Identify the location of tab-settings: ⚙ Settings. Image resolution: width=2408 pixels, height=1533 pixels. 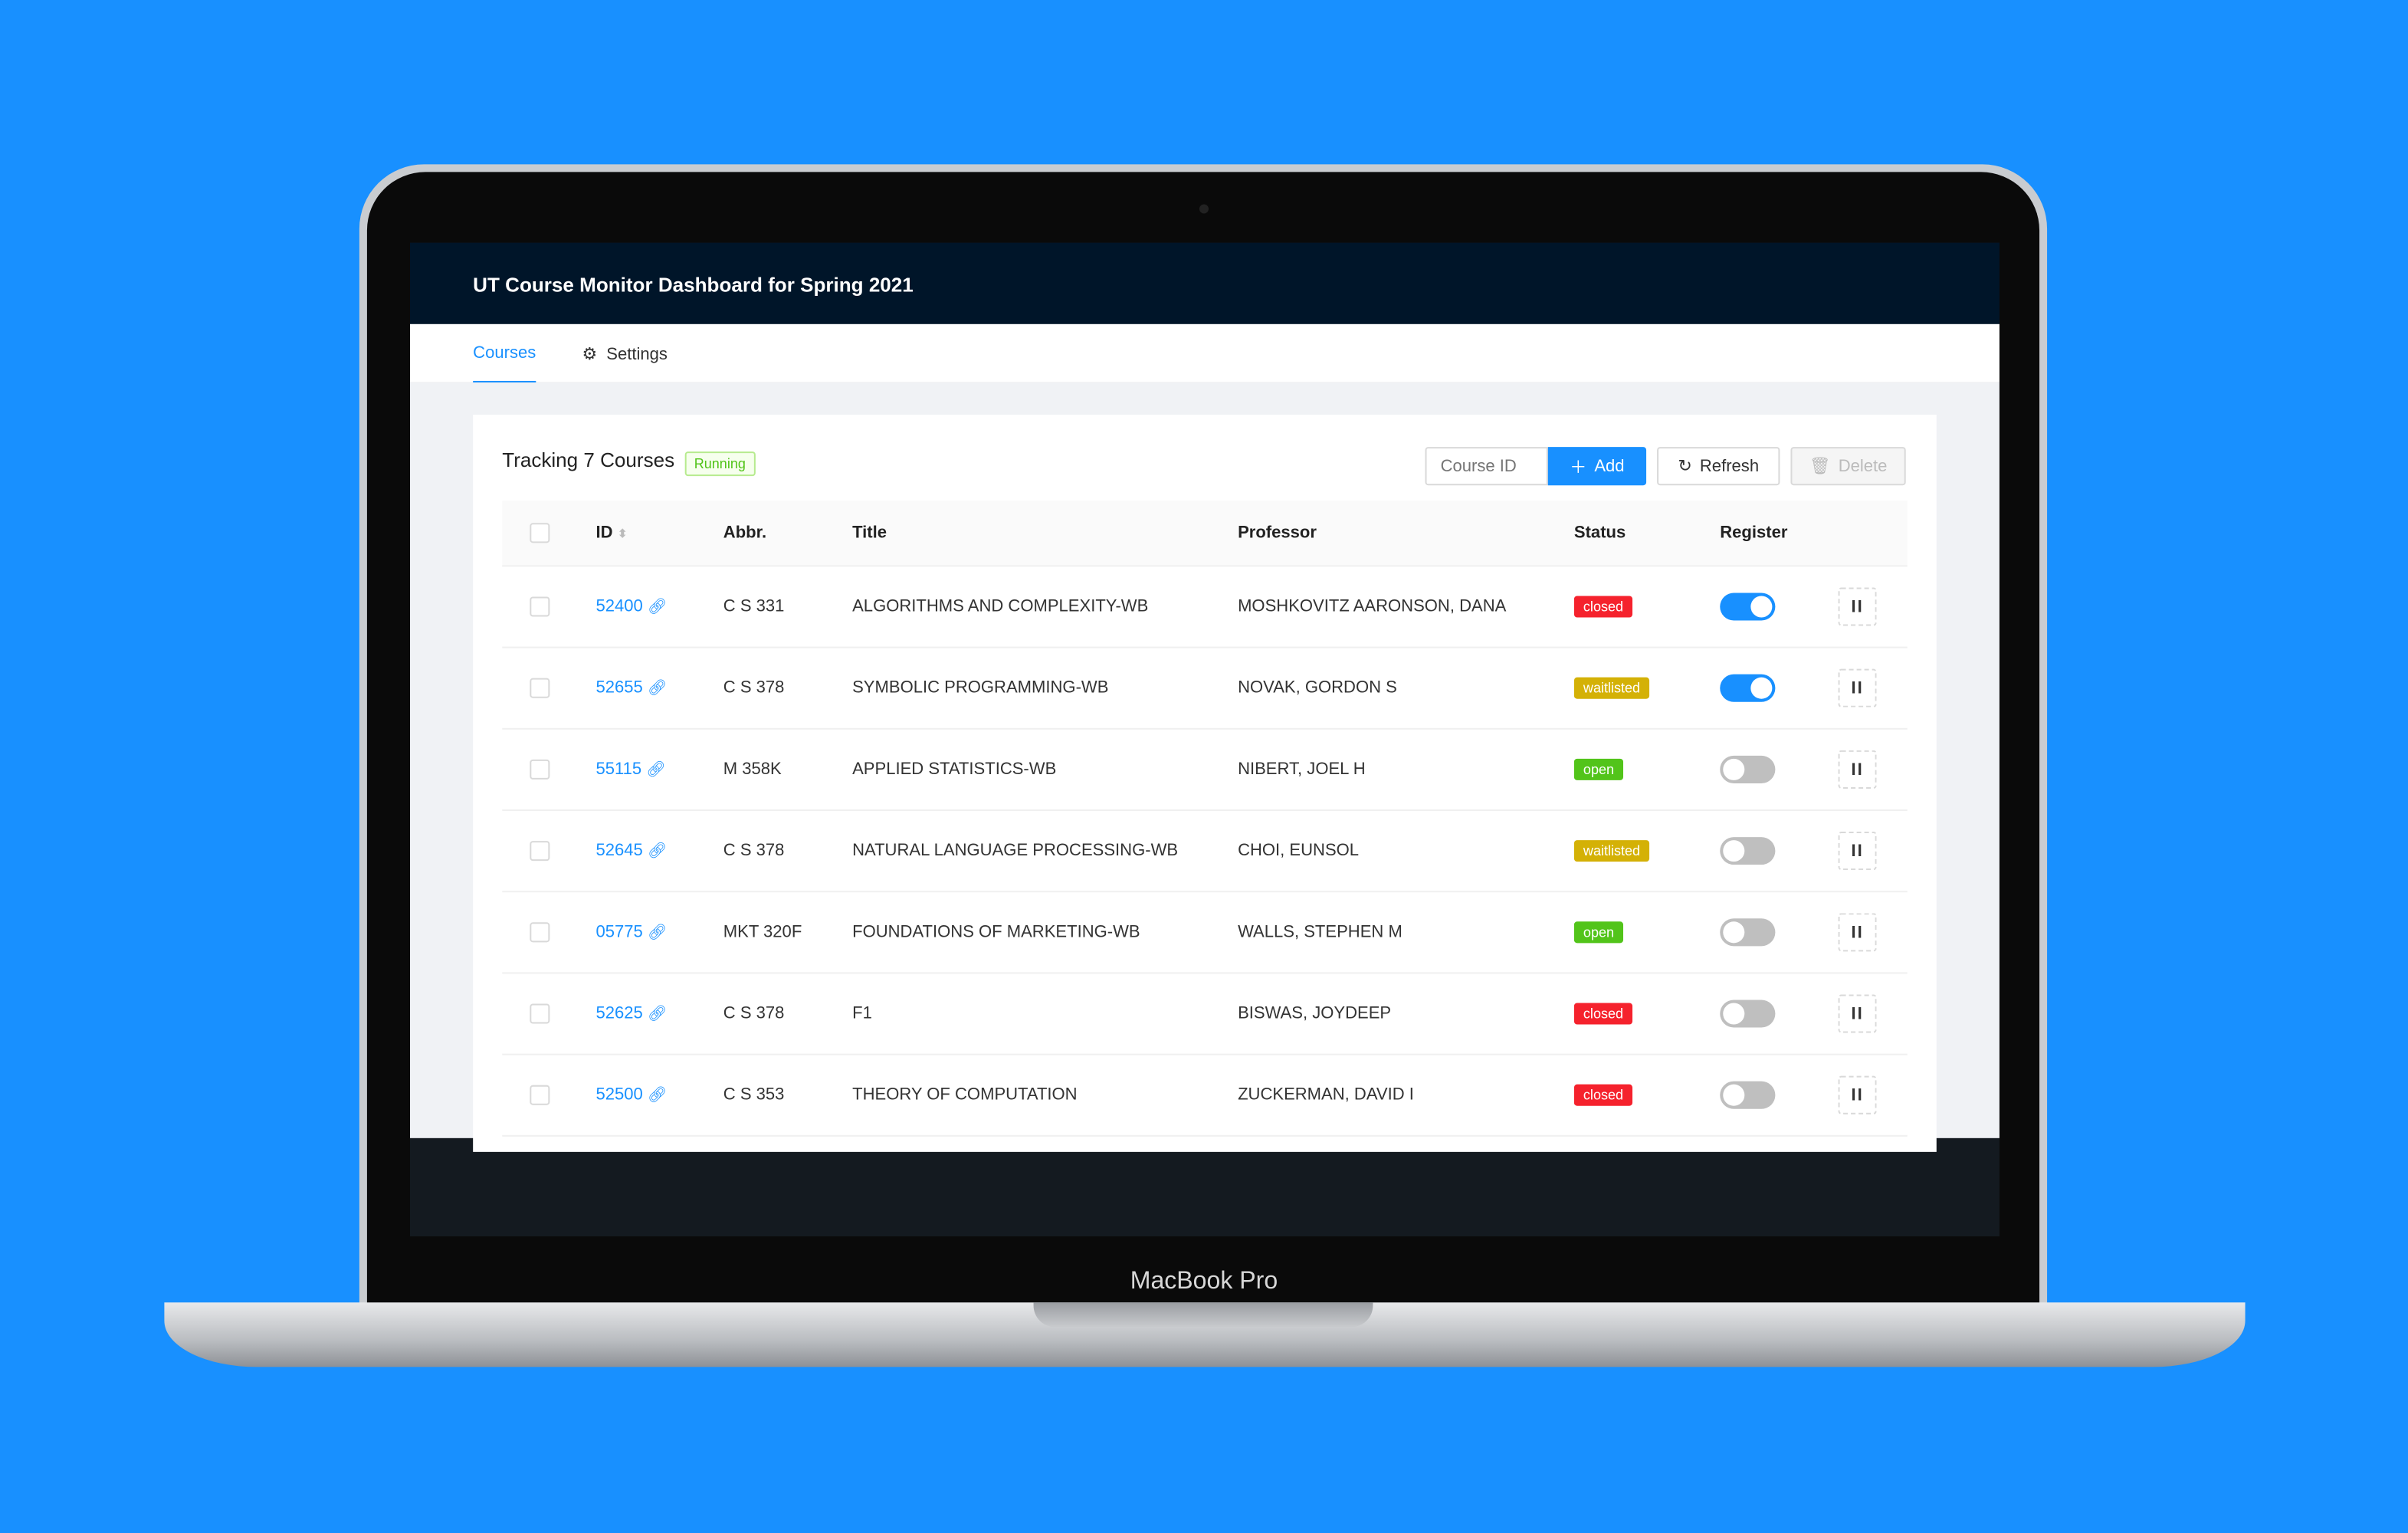
(624, 354).